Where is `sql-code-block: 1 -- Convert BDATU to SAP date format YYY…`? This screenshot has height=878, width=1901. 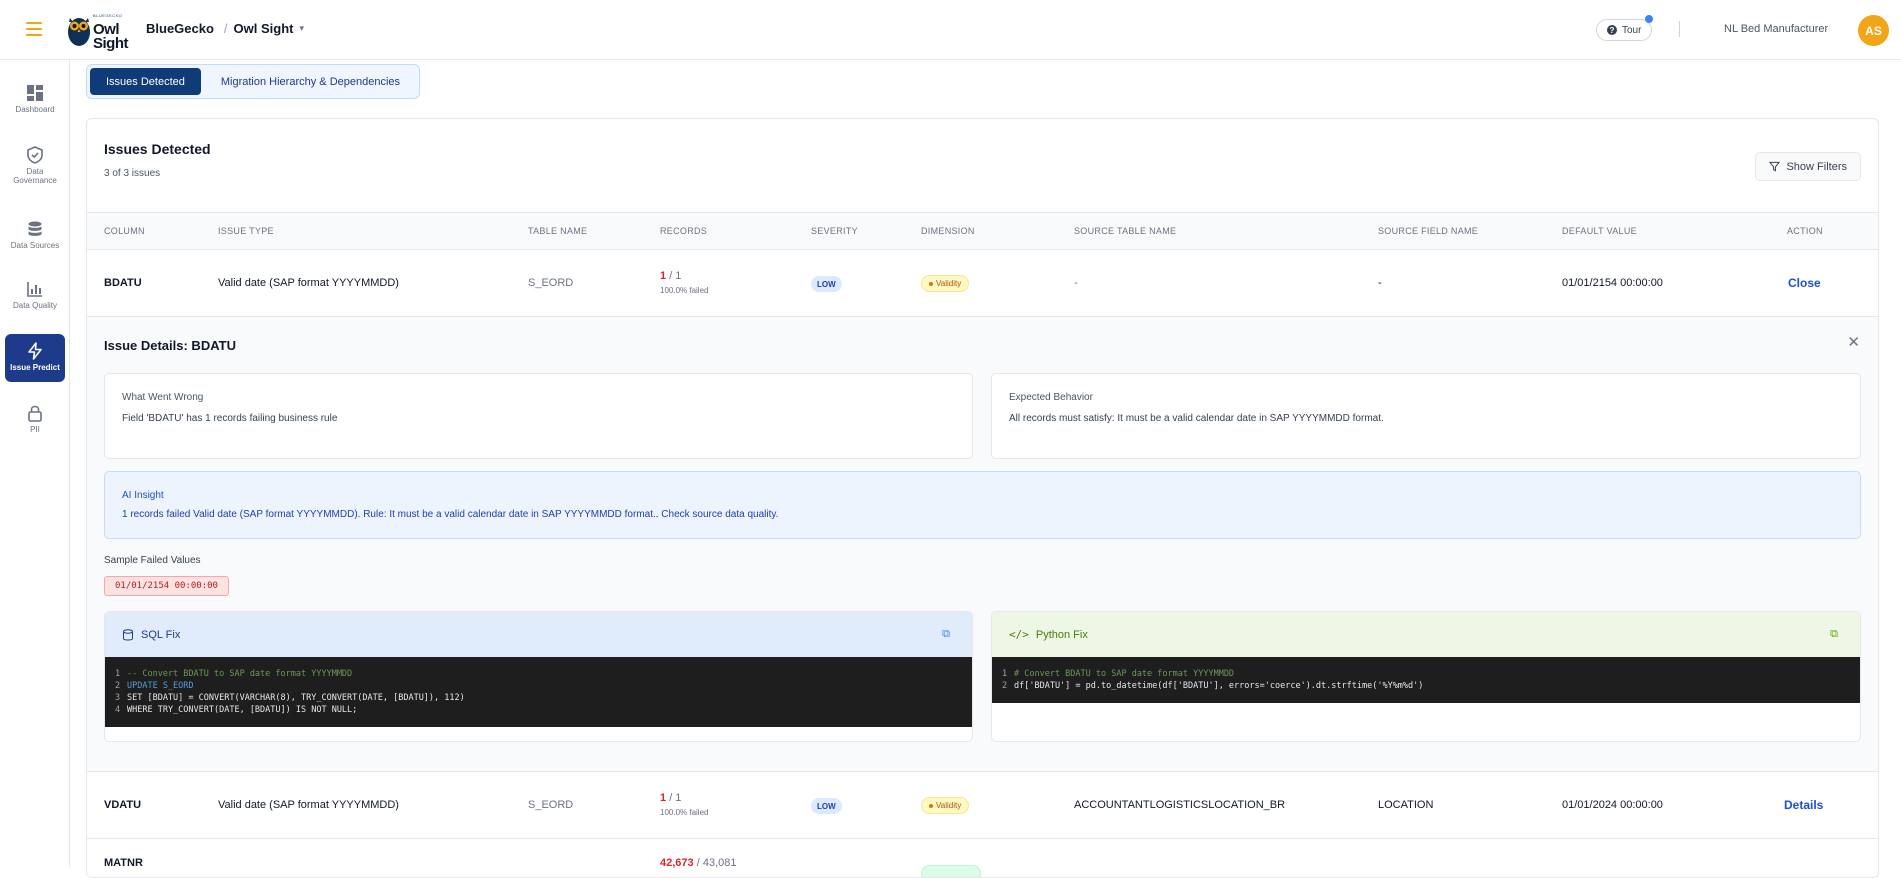 sql-code-block: 1 -- Convert BDATU to SAP date format YYY… is located at coordinates (538, 692).